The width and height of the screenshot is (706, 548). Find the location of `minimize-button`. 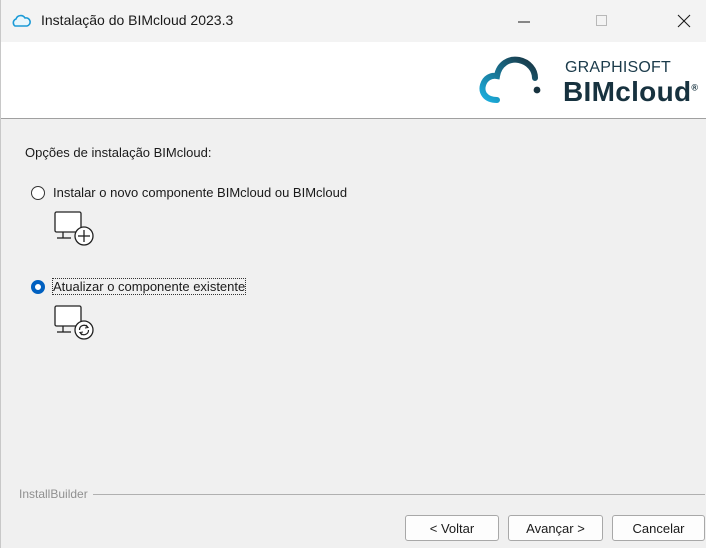

minimize-button is located at coordinates (524, 21).